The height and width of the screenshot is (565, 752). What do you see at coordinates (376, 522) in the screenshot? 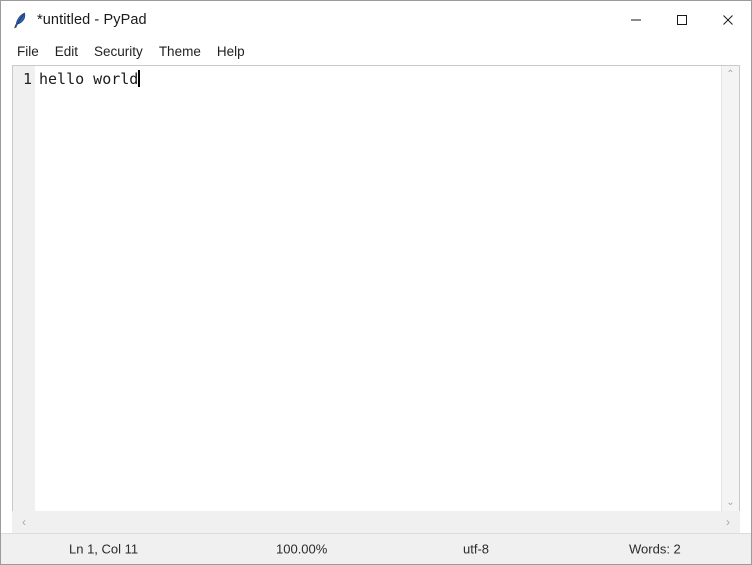
I see `horizontal-scrollbar: ‹ ›` at bounding box center [376, 522].